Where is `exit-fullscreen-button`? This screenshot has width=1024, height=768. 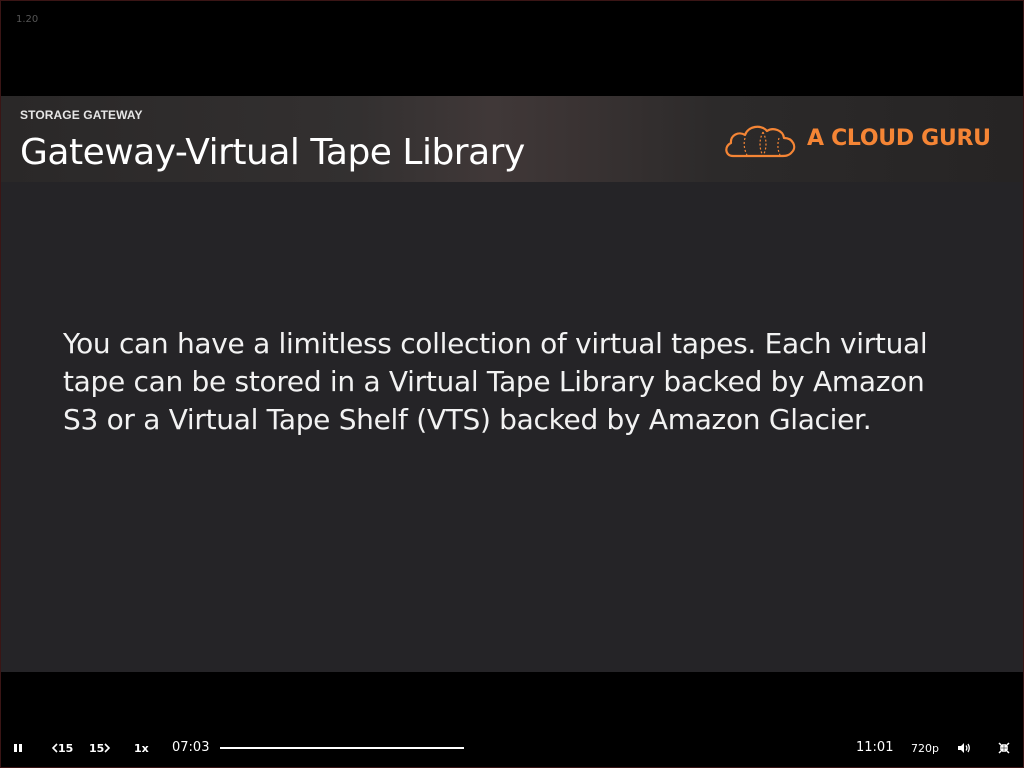 exit-fullscreen-button is located at coordinates (1005, 748).